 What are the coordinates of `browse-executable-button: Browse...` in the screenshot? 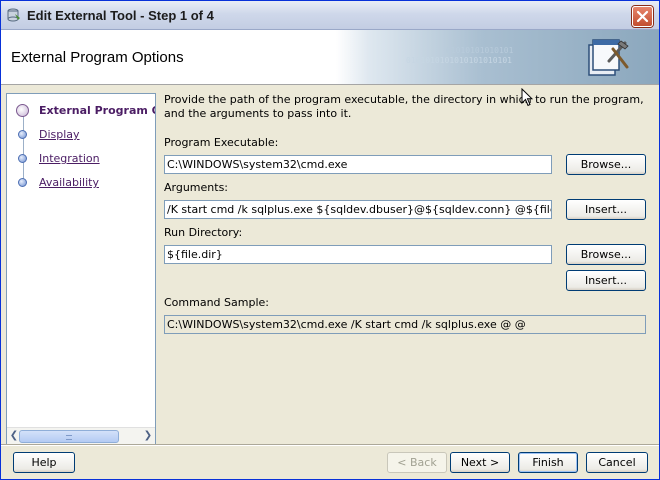 It's located at (606, 164).